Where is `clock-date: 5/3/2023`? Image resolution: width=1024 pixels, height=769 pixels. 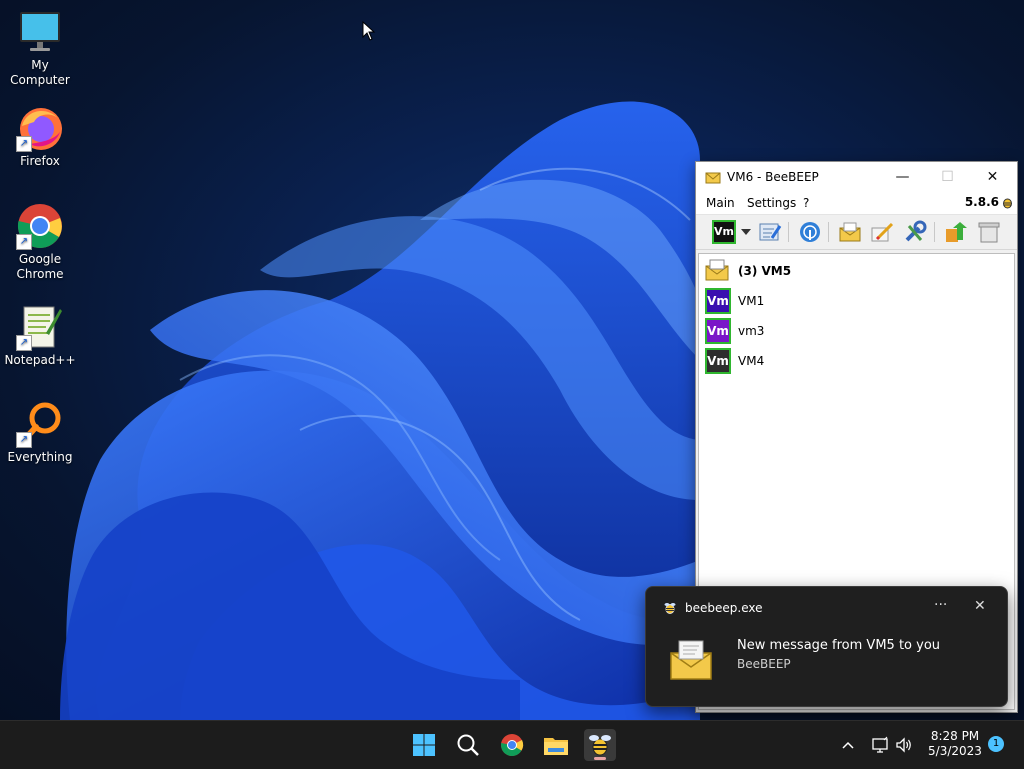 clock-date: 5/3/2023 is located at coordinates (955, 751).